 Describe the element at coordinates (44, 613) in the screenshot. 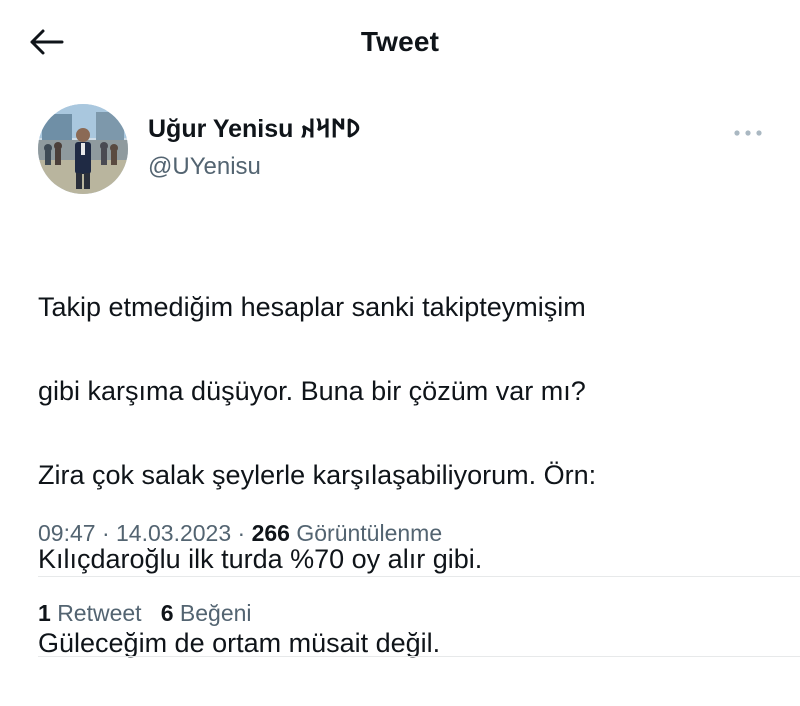

I see `retweets-count: 1` at that location.